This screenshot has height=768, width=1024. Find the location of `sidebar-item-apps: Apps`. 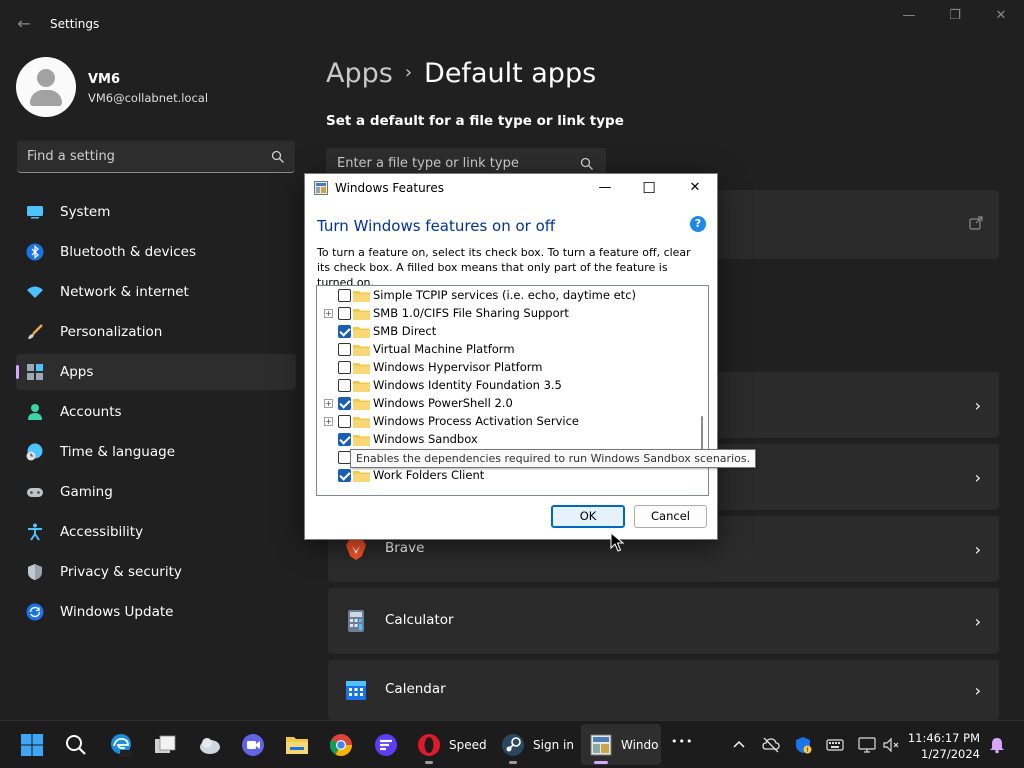

sidebar-item-apps: Apps is located at coordinates (156, 372).